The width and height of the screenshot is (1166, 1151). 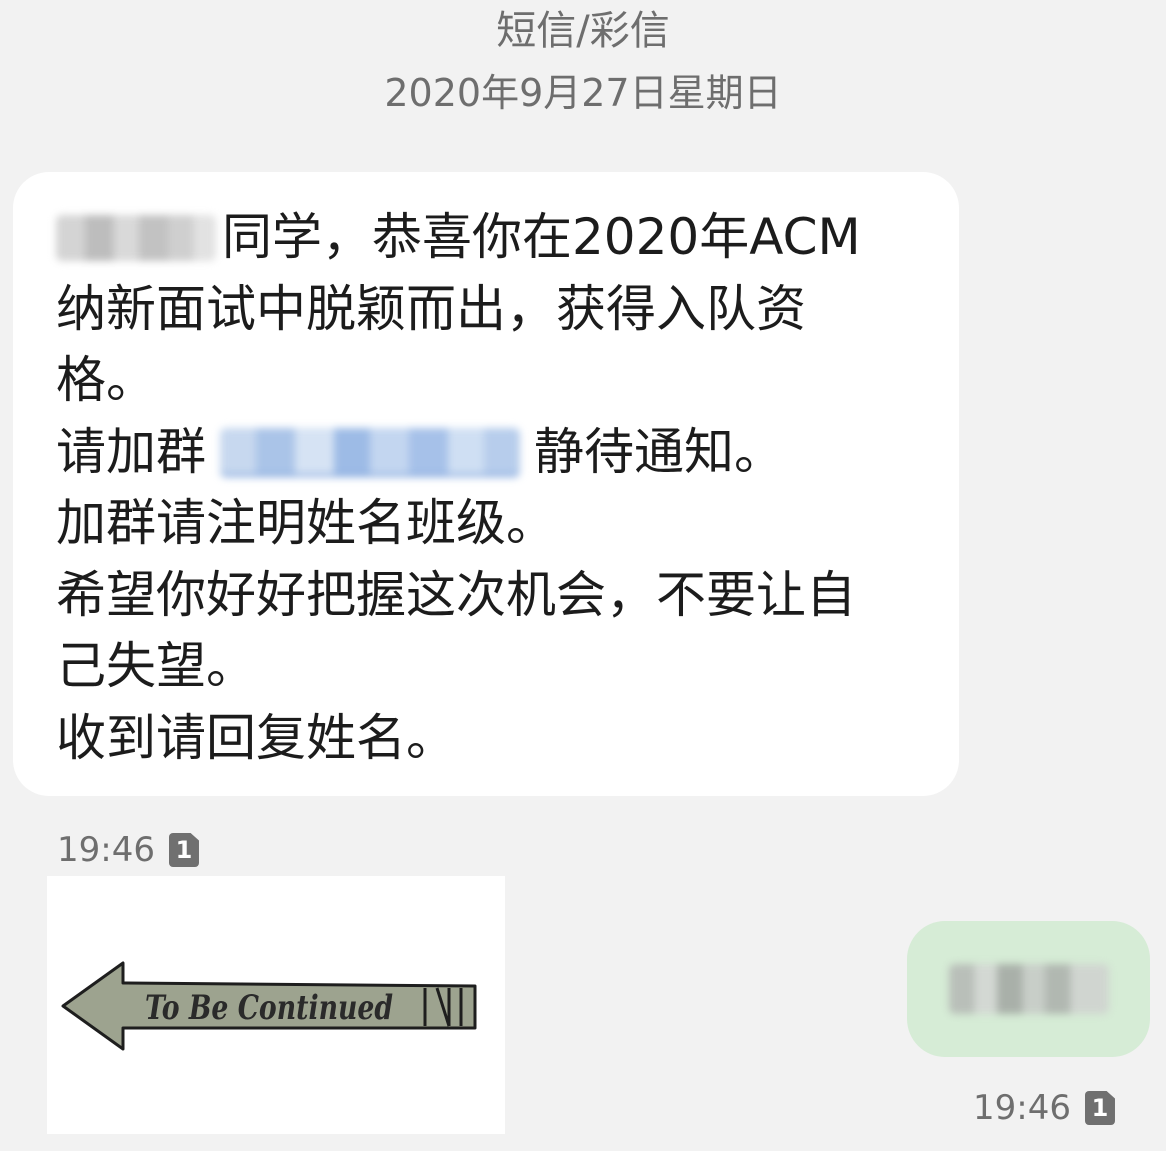 What do you see at coordinates (431, 308) in the screenshot?
I see `message-text: 纳新面试中脱颖而出，获得入队资` at bounding box center [431, 308].